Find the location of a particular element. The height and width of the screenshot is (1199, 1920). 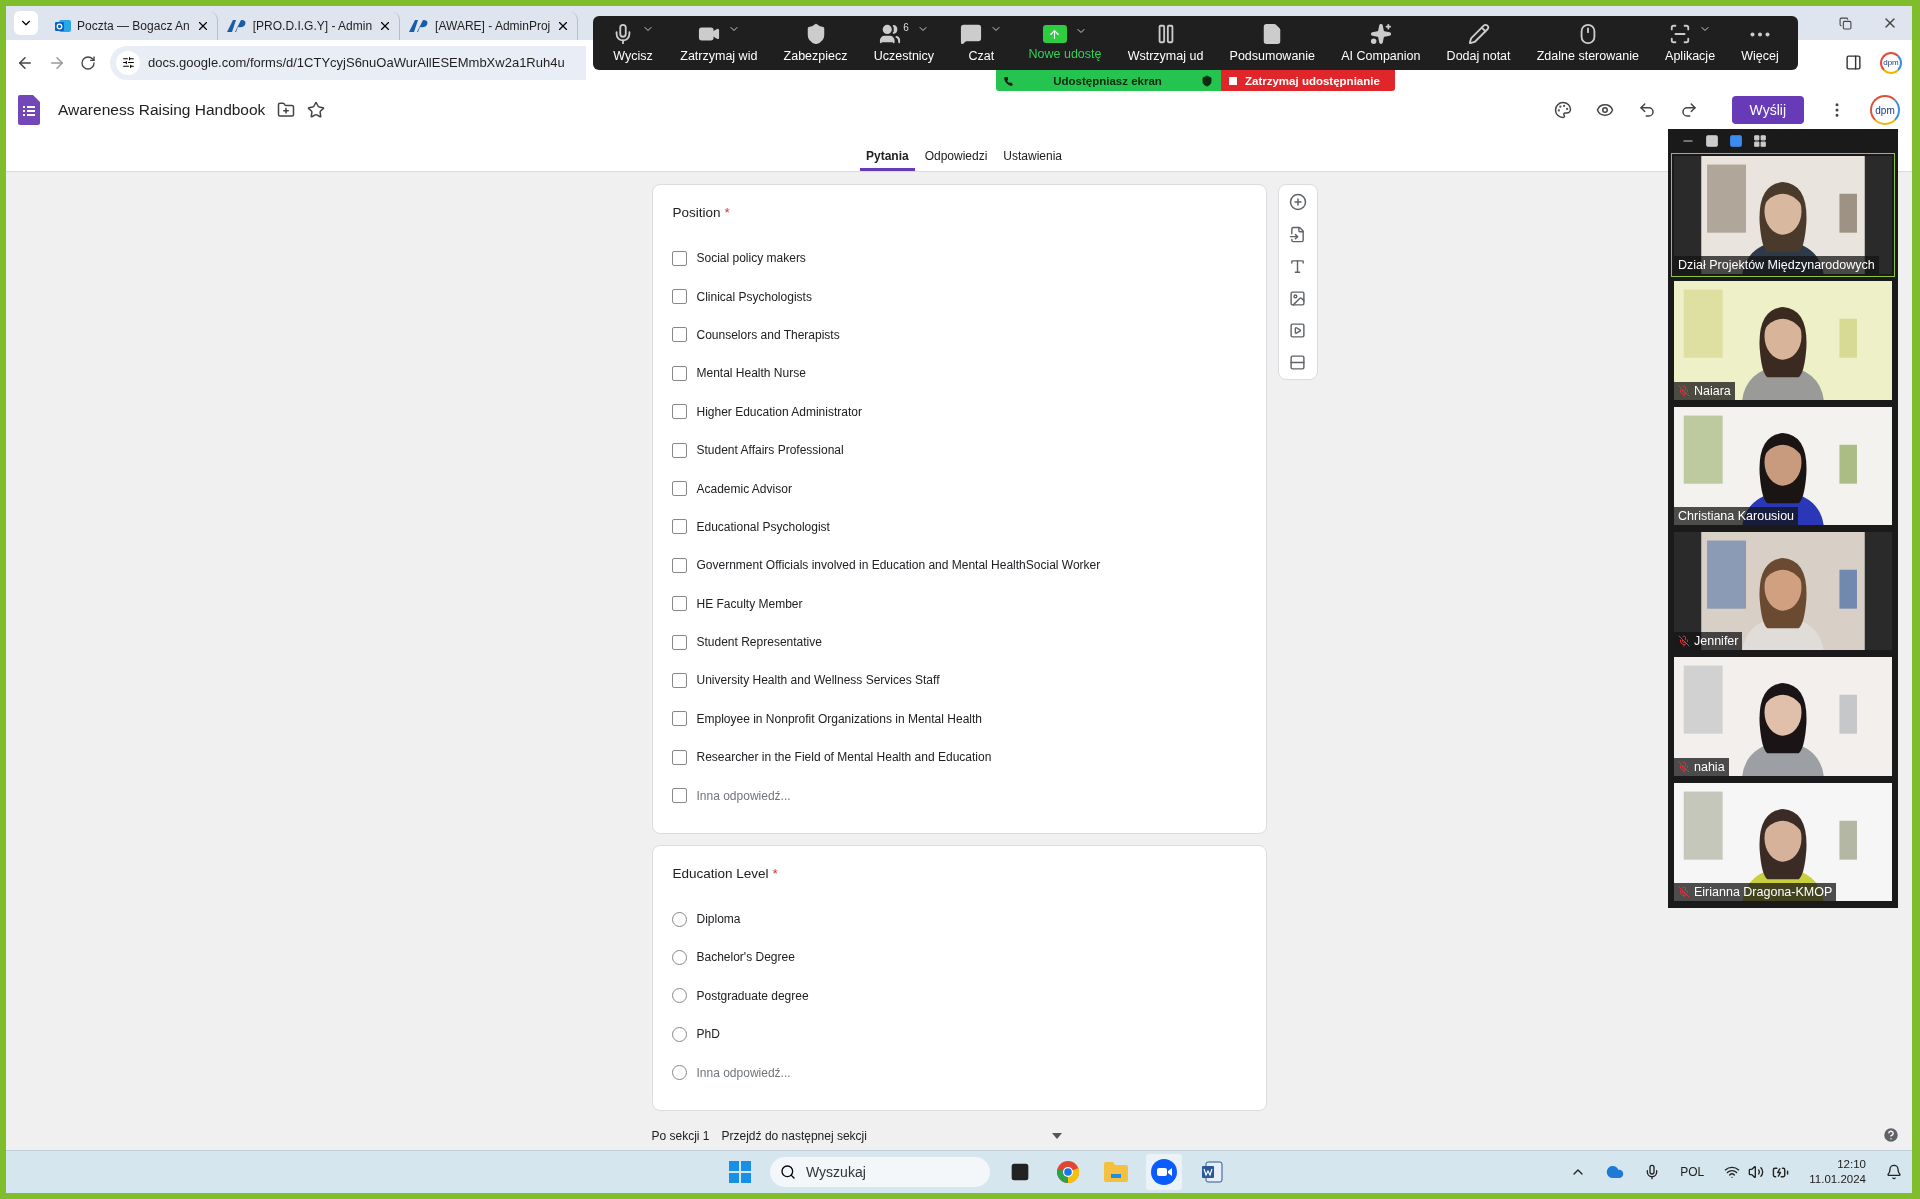

section-label: Po sekcji 1 is located at coordinates (680, 1135).